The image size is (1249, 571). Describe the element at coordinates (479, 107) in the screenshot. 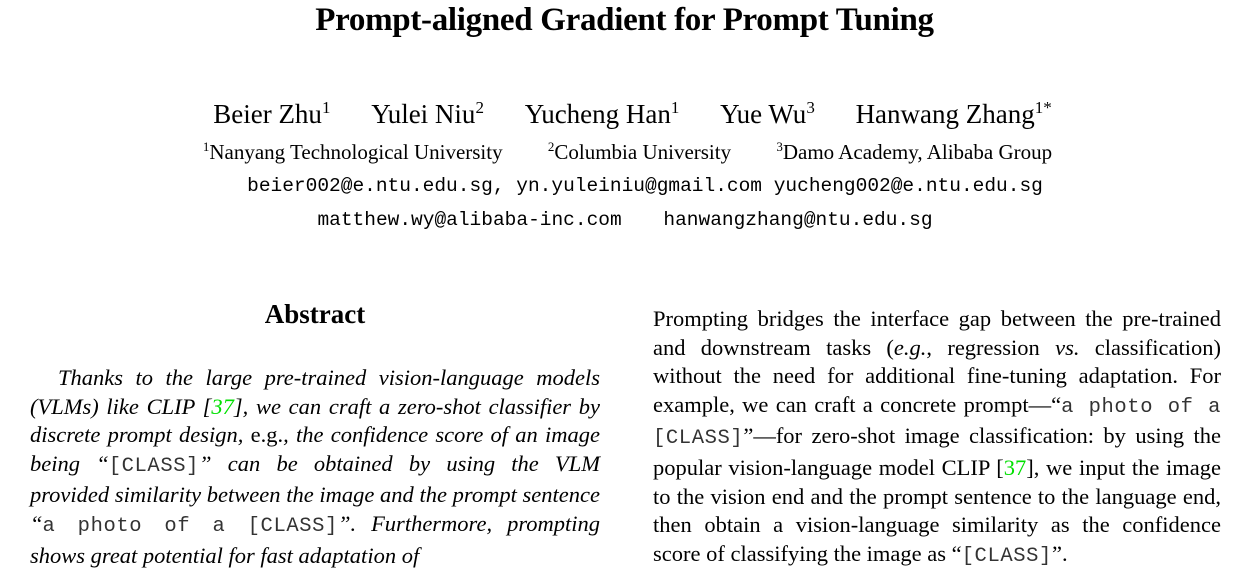

I see `author-sup: 2` at that location.